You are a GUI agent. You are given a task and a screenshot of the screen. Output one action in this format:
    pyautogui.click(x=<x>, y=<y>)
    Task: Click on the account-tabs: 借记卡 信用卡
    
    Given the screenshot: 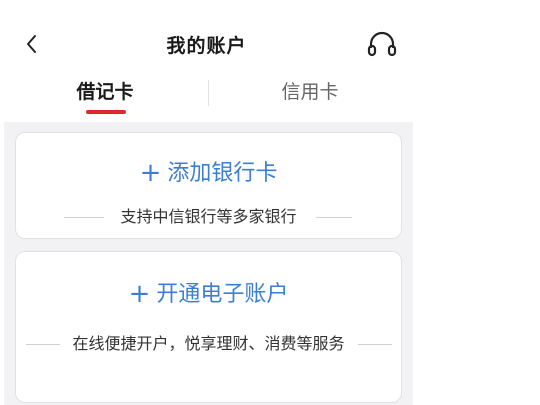 What is the action you would take?
    pyautogui.click(x=206, y=96)
    